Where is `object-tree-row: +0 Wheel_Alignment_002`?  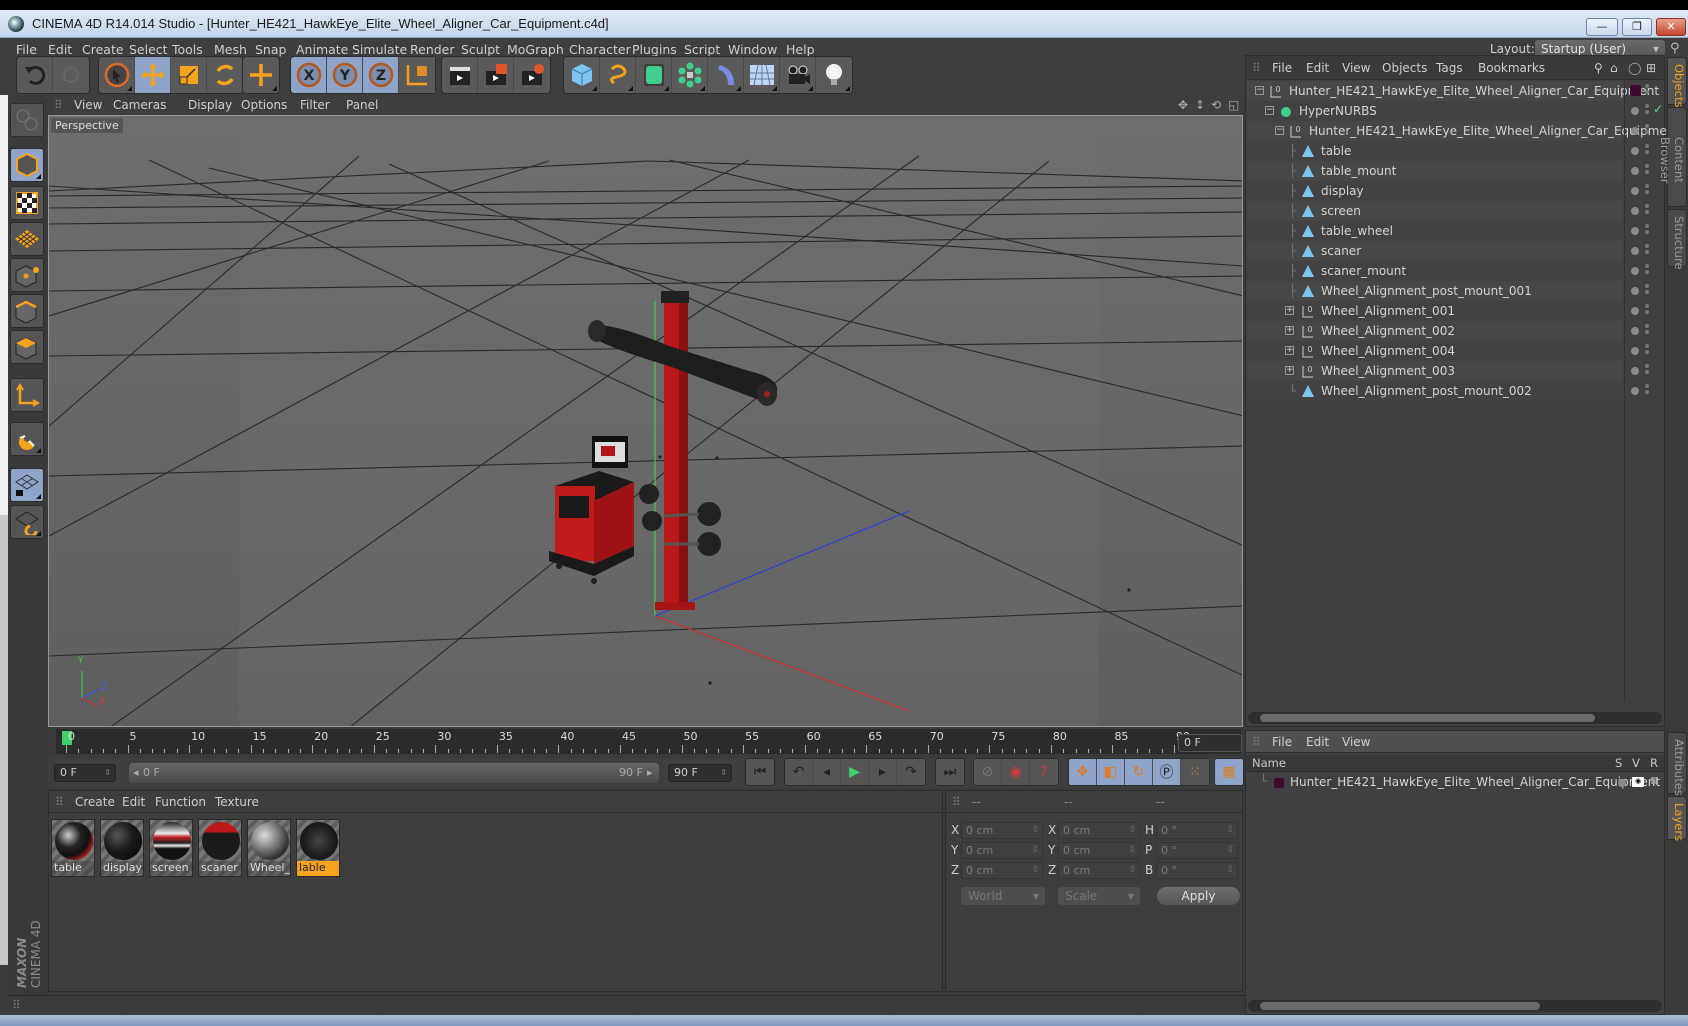
object-tree-row: +0 Wheel_Alignment_002 is located at coordinates (1435, 331).